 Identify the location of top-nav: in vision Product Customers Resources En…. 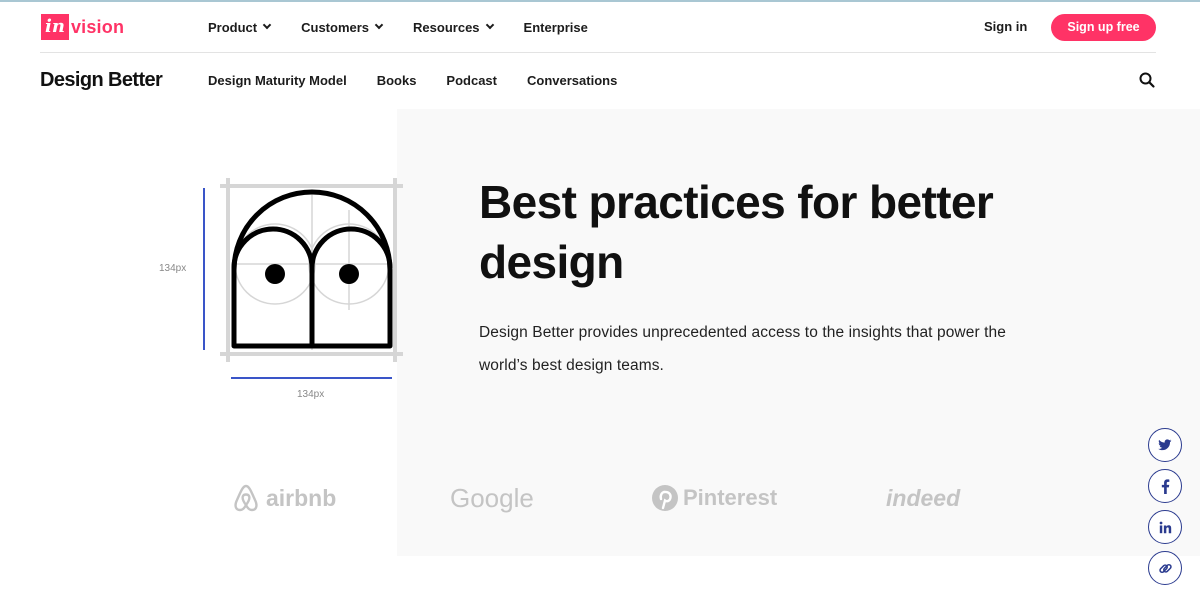
(600, 27).